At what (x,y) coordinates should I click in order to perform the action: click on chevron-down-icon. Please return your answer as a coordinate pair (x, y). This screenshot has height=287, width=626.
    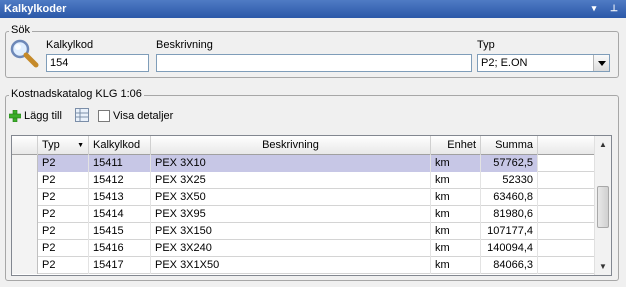
    Looking at the image, I should click on (601, 63).